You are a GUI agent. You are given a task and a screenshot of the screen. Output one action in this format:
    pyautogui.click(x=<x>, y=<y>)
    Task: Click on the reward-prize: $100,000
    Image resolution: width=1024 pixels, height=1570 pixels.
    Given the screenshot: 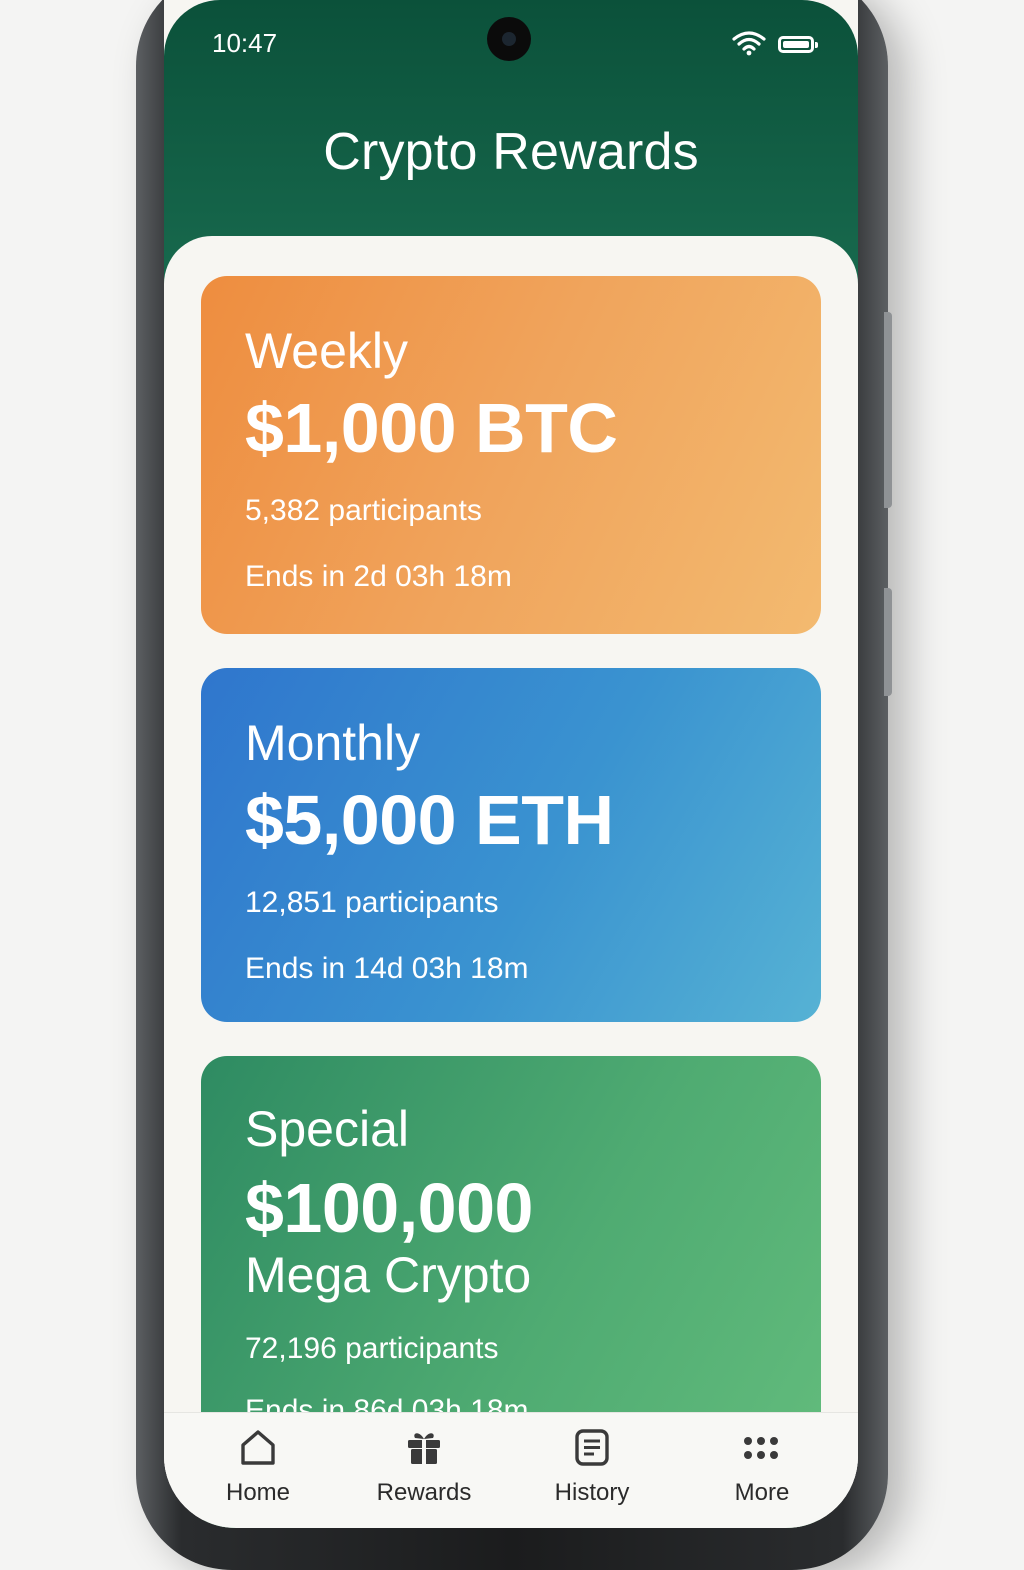 What is the action you would take?
    pyautogui.click(x=389, y=1208)
    